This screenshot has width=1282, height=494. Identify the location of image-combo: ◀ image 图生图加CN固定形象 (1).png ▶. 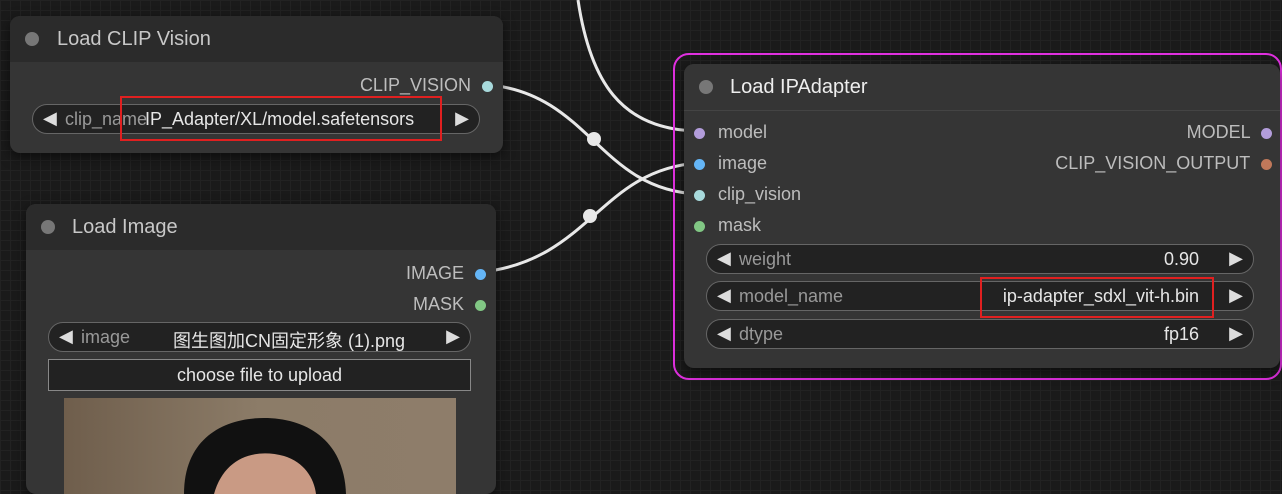
(259, 337).